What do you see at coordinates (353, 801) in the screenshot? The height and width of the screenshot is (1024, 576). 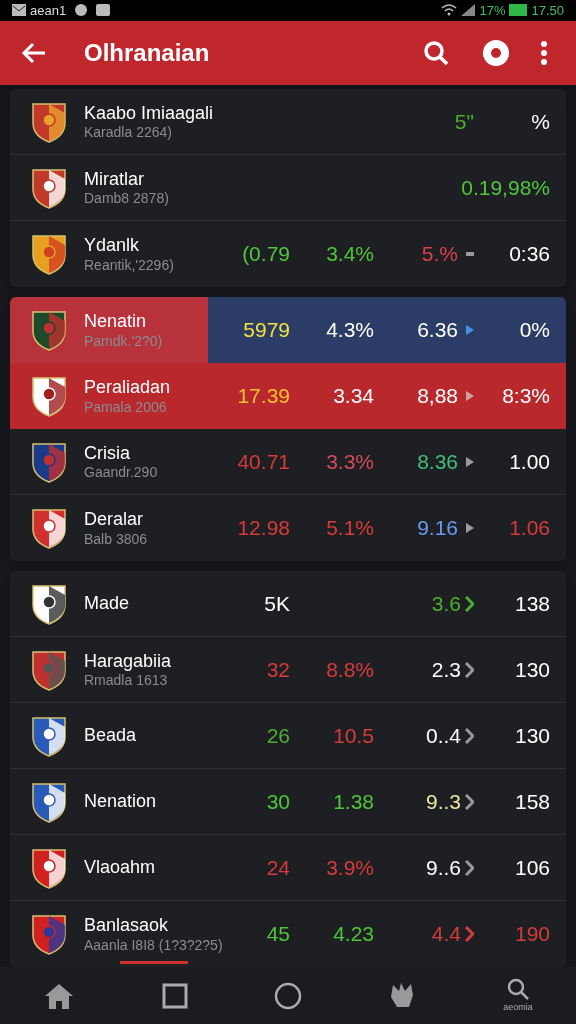 I see `stat-value: 1.38` at bounding box center [353, 801].